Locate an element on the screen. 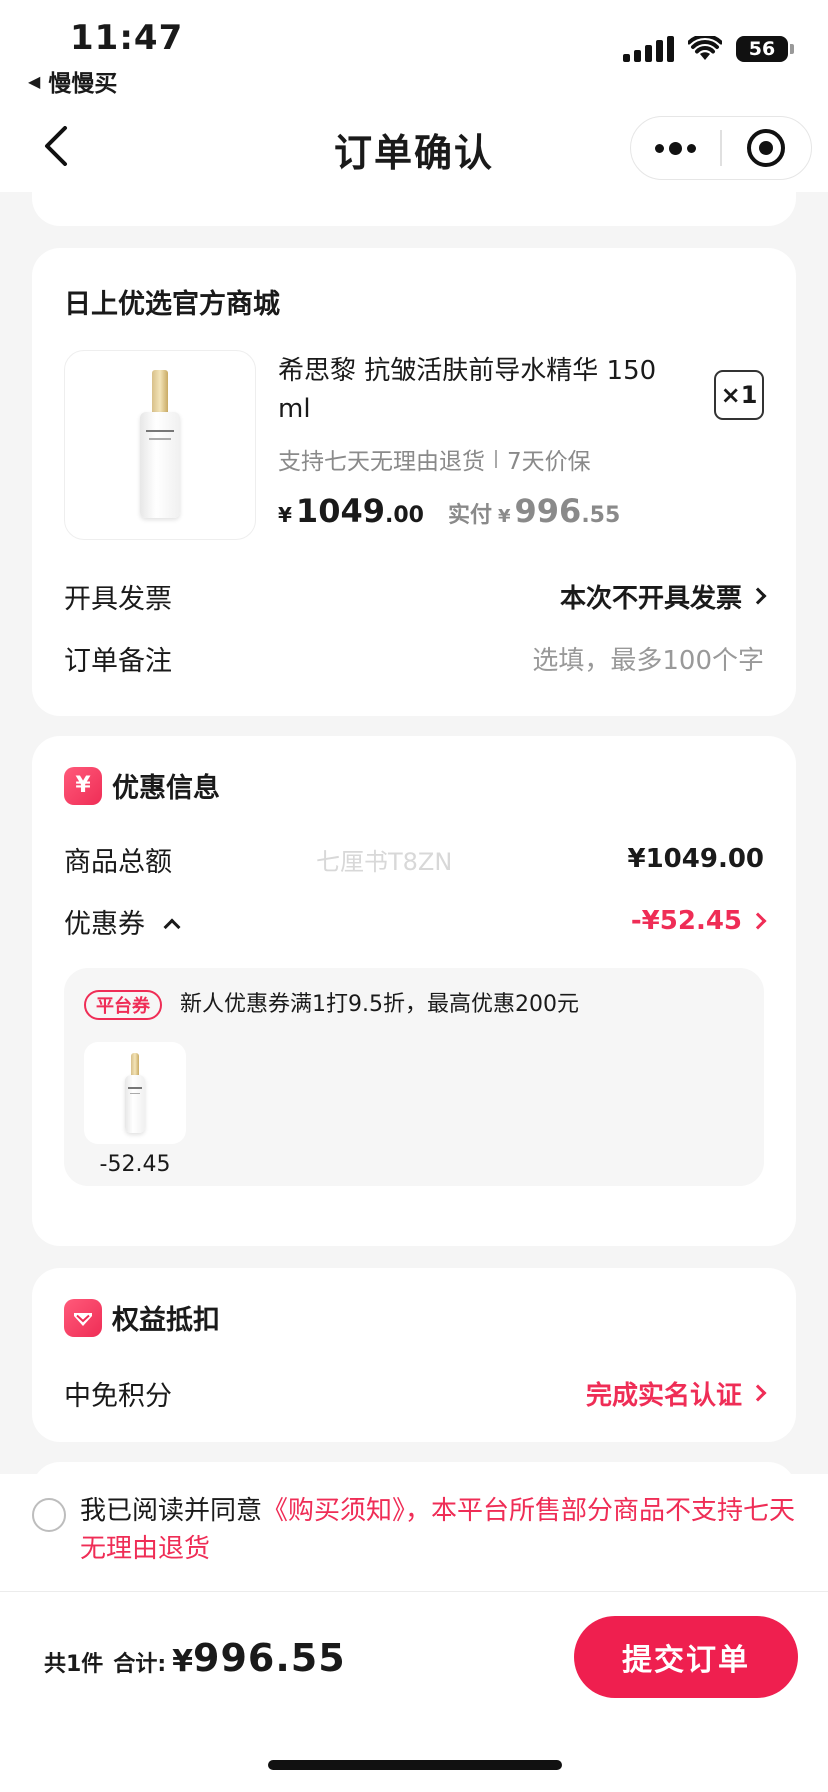 The width and height of the screenshot is (828, 1792). invoice-value: 本次不开具发票 is located at coordinates (663, 596).